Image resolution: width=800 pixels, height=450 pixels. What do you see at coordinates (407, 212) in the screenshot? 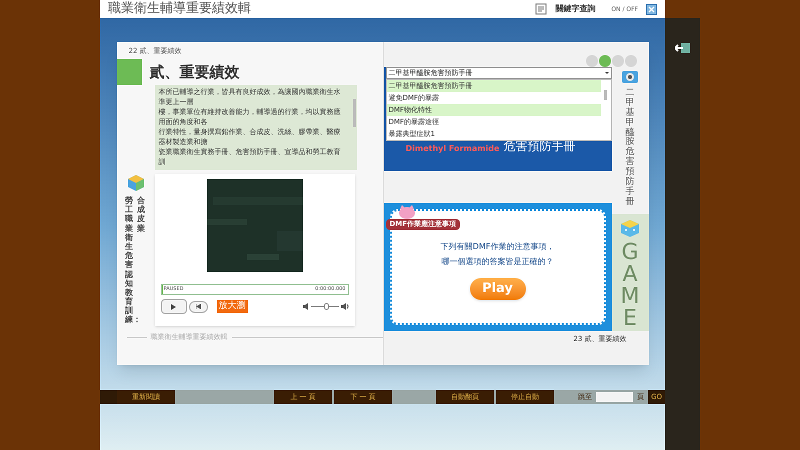
I see `mascot-icon` at bounding box center [407, 212].